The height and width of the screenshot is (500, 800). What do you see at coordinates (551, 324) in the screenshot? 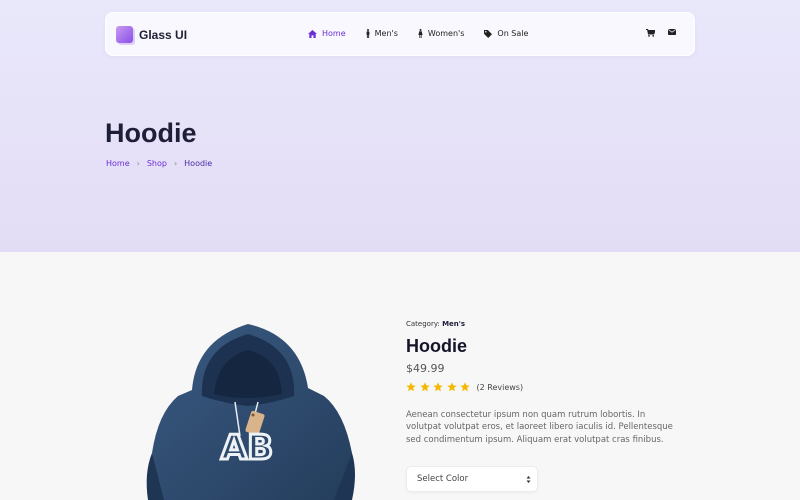
I see `product-category: Category: Men's` at bounding box center [551, 324].